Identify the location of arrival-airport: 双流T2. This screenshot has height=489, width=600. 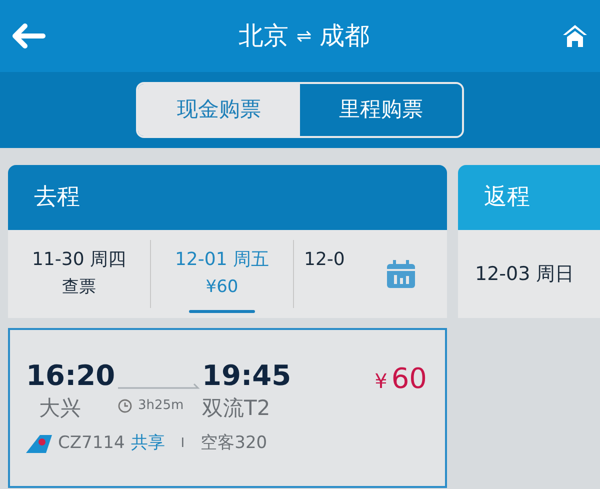
(237, 408).